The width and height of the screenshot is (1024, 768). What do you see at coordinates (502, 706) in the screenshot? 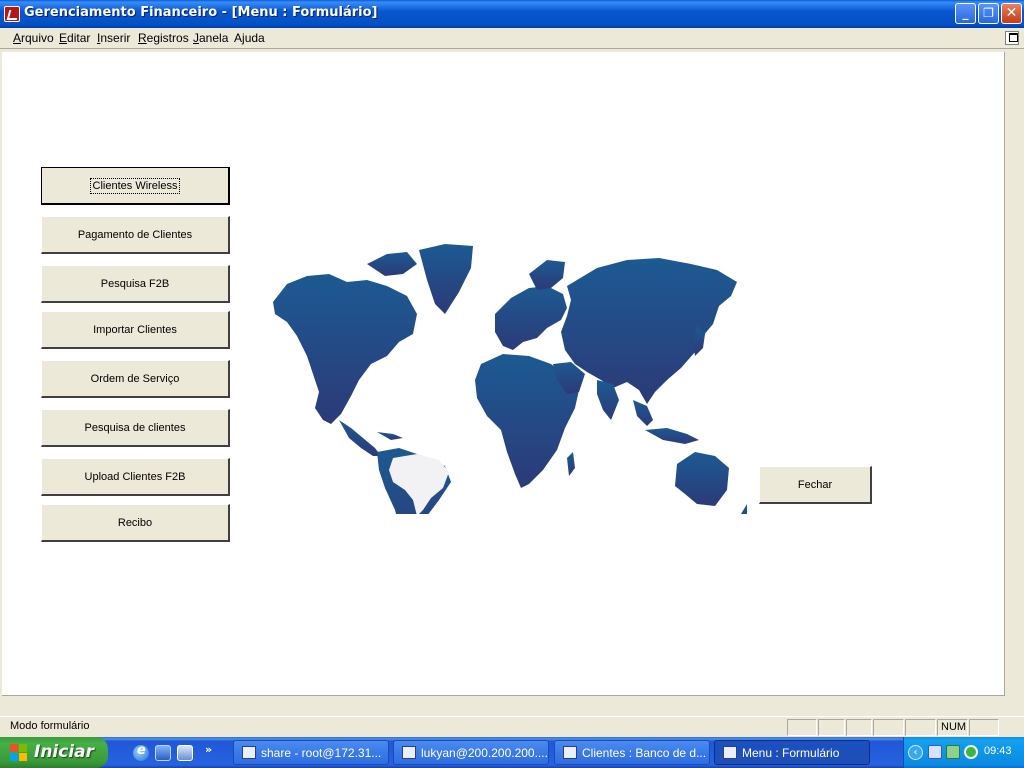
I see `form-frame-bottom` at bounding box center [502, 706].